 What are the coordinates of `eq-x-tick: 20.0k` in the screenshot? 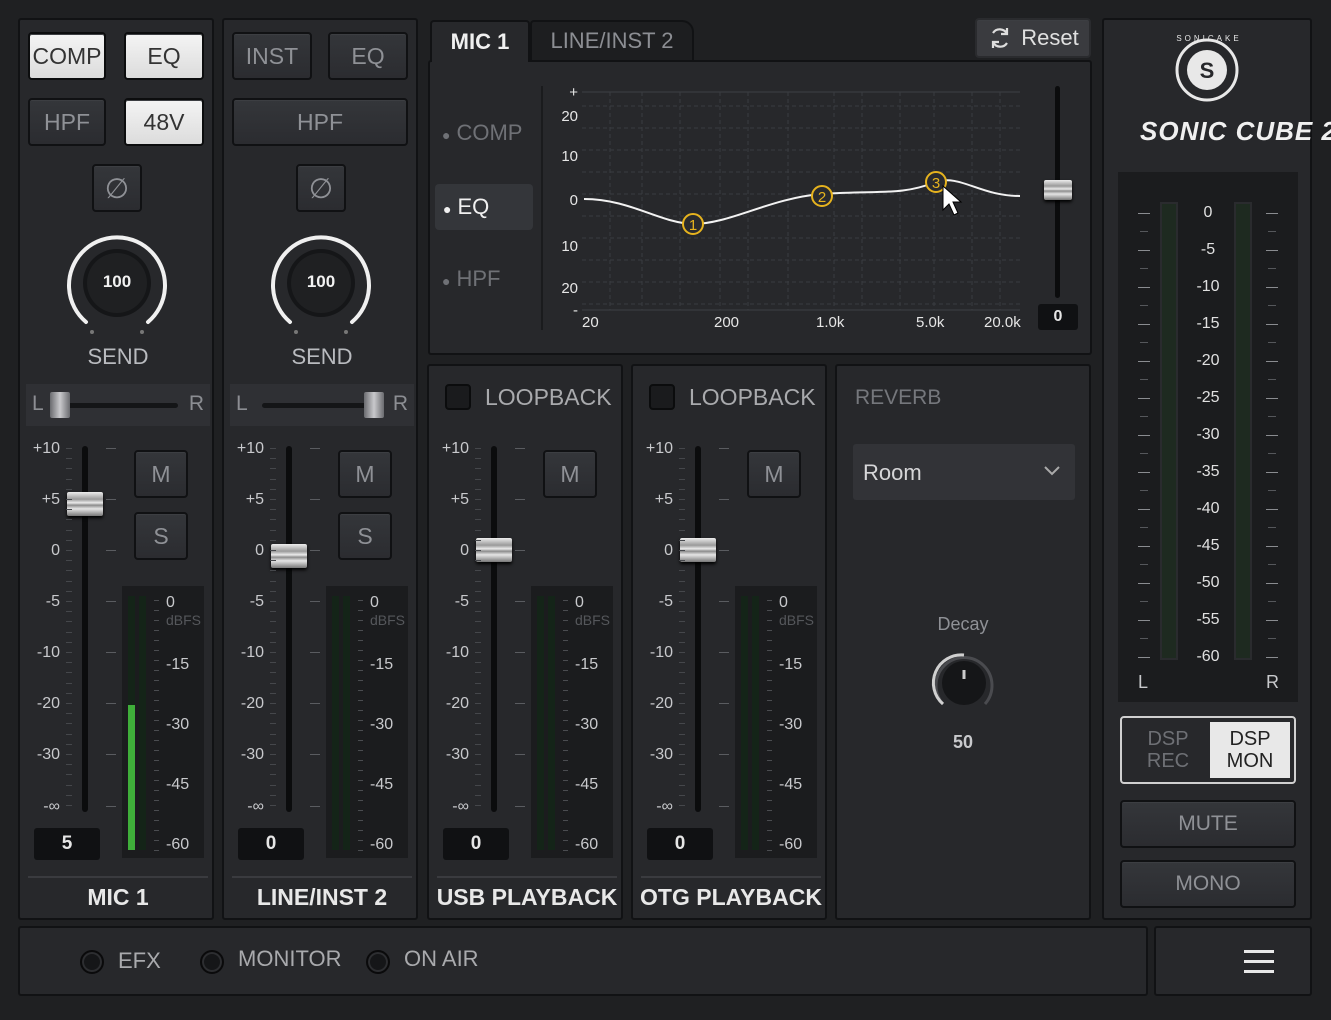 It's located at (1002, 322).